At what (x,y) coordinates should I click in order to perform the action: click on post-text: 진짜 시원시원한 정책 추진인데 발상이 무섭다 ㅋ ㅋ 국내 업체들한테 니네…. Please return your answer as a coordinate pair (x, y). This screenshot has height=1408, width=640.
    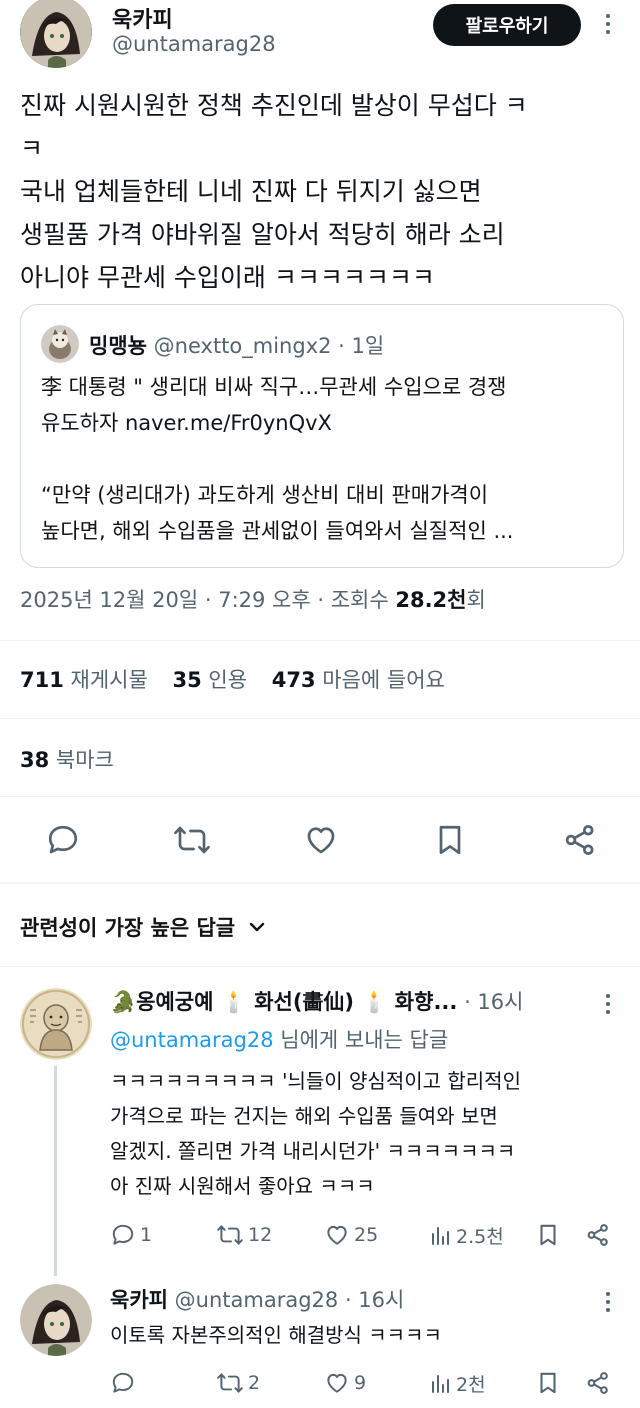
    Looking at the image, I should click on (274, 191).